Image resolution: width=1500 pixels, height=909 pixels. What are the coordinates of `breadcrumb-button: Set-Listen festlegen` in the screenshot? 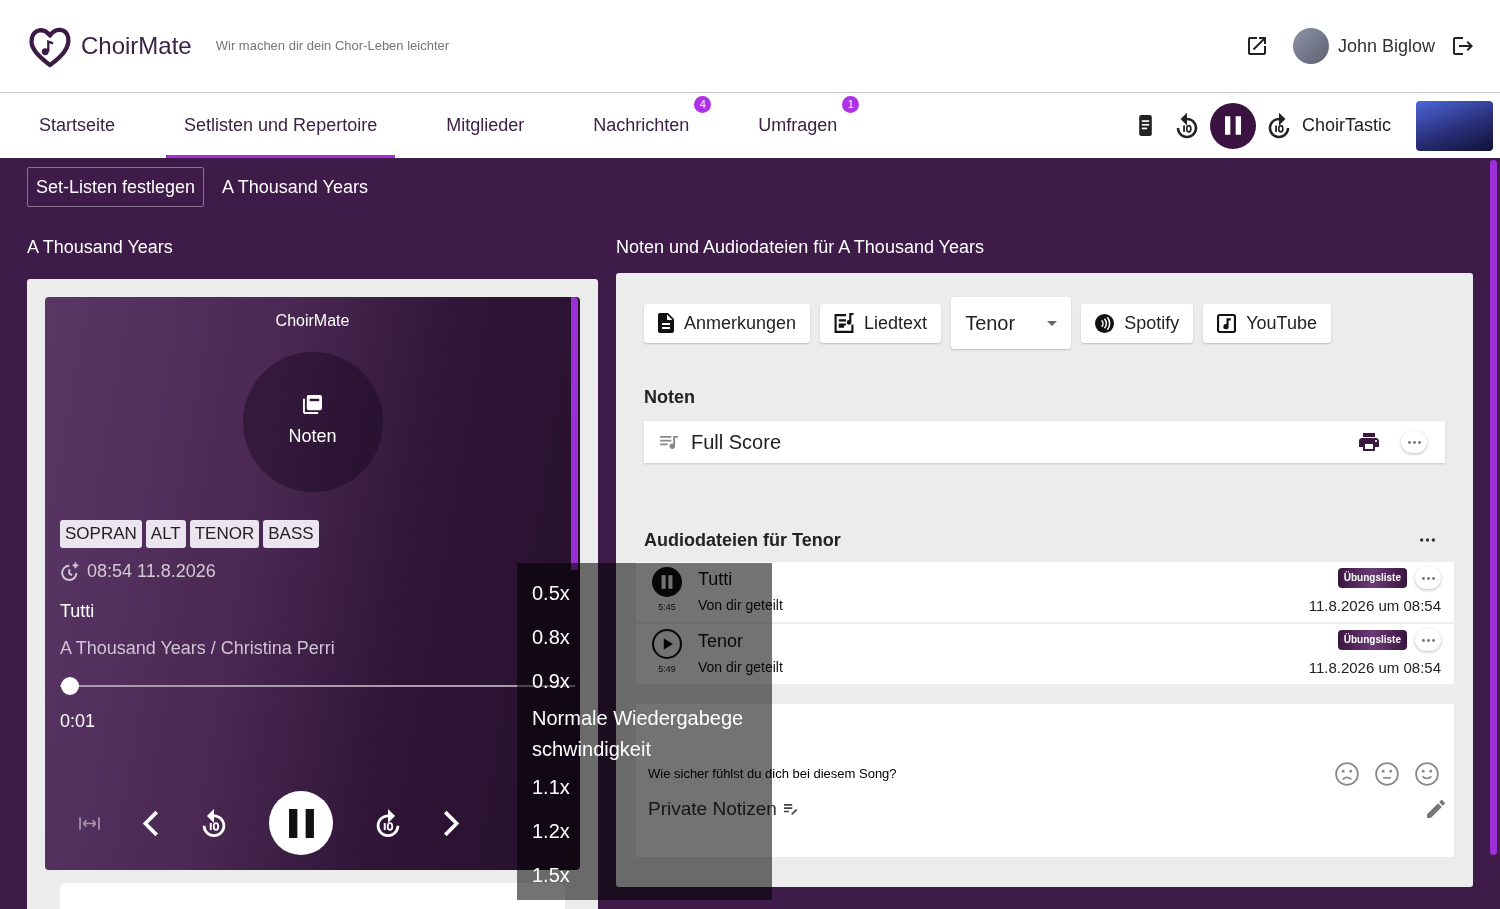 It's located at (116, 187).